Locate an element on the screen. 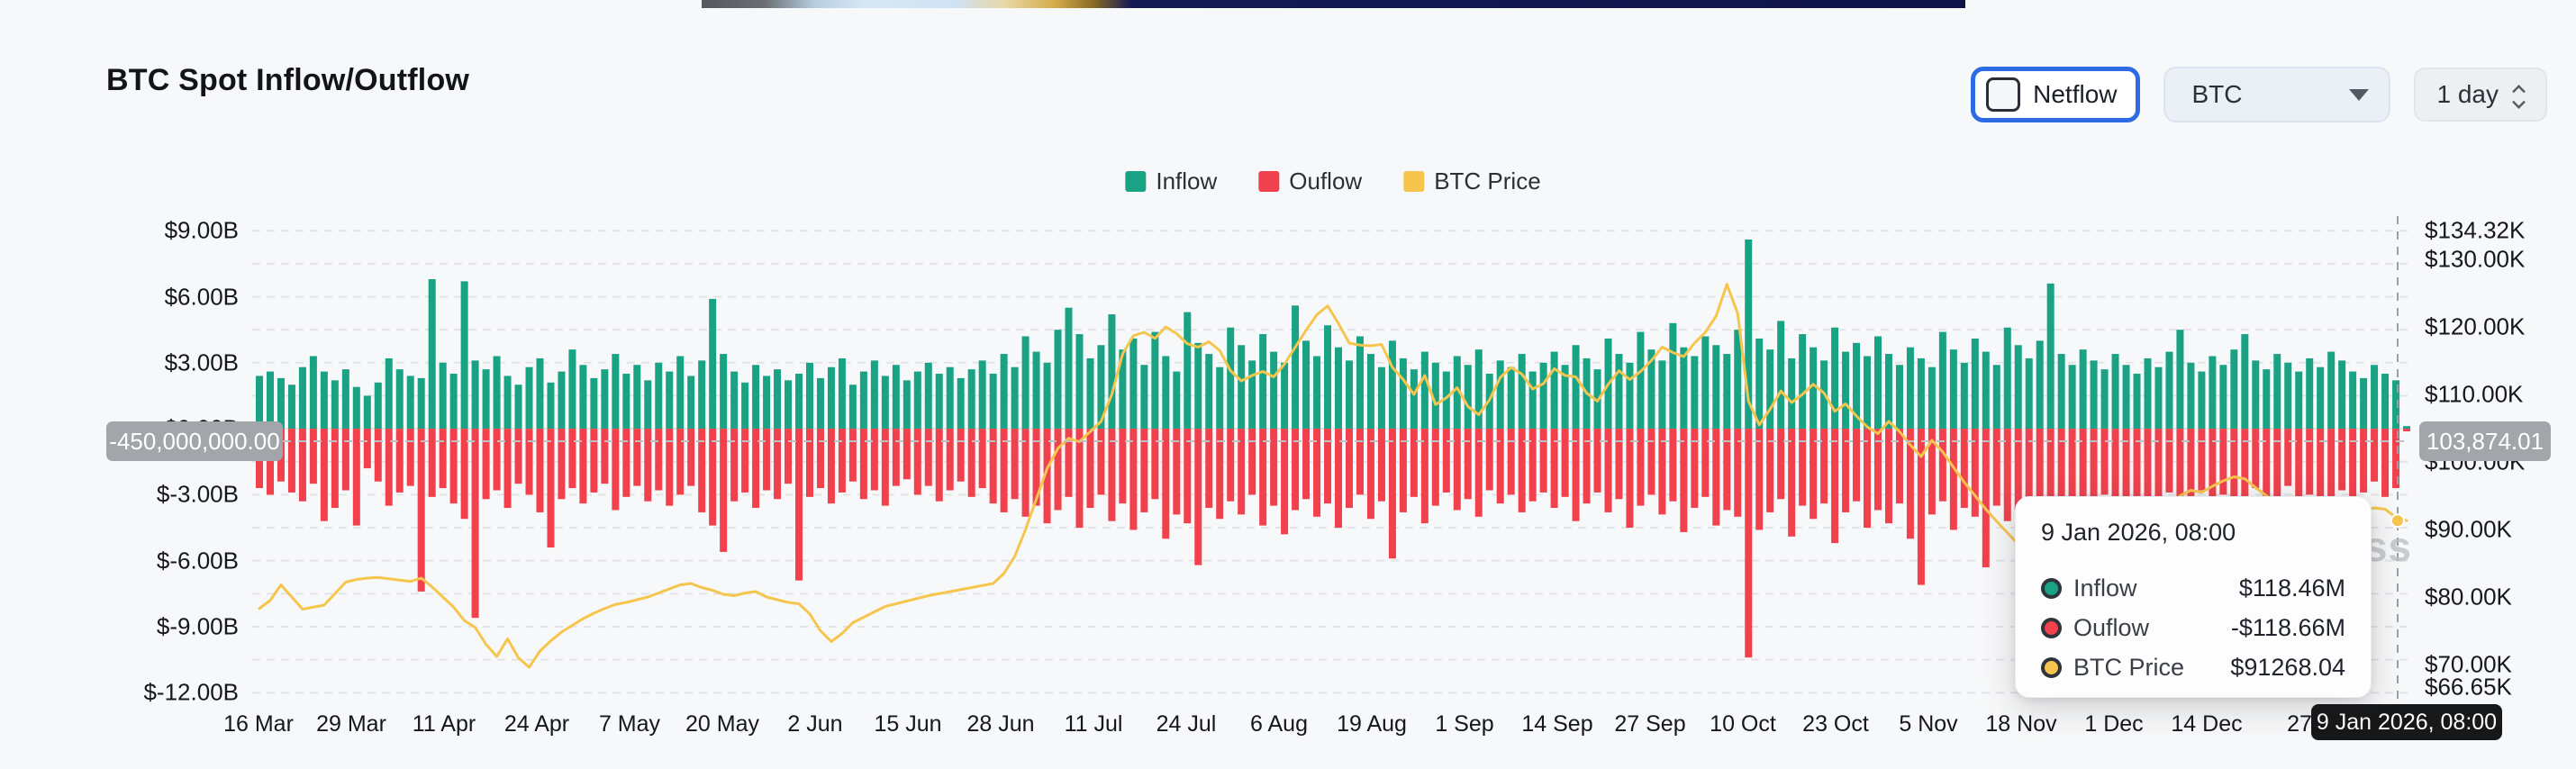 This screenshot has width=2576, height=769. tooltip-row: BTC Price $91268.04 is located at coordinates (2193, 667).